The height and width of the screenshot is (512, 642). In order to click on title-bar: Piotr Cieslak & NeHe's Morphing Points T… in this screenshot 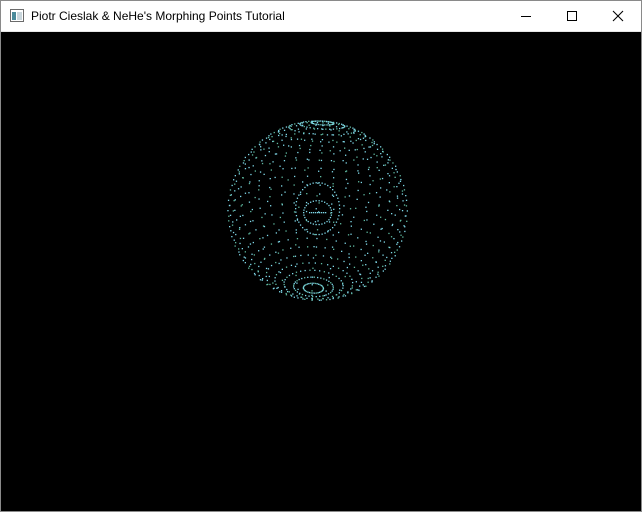, I will do `click(321, 16)`.